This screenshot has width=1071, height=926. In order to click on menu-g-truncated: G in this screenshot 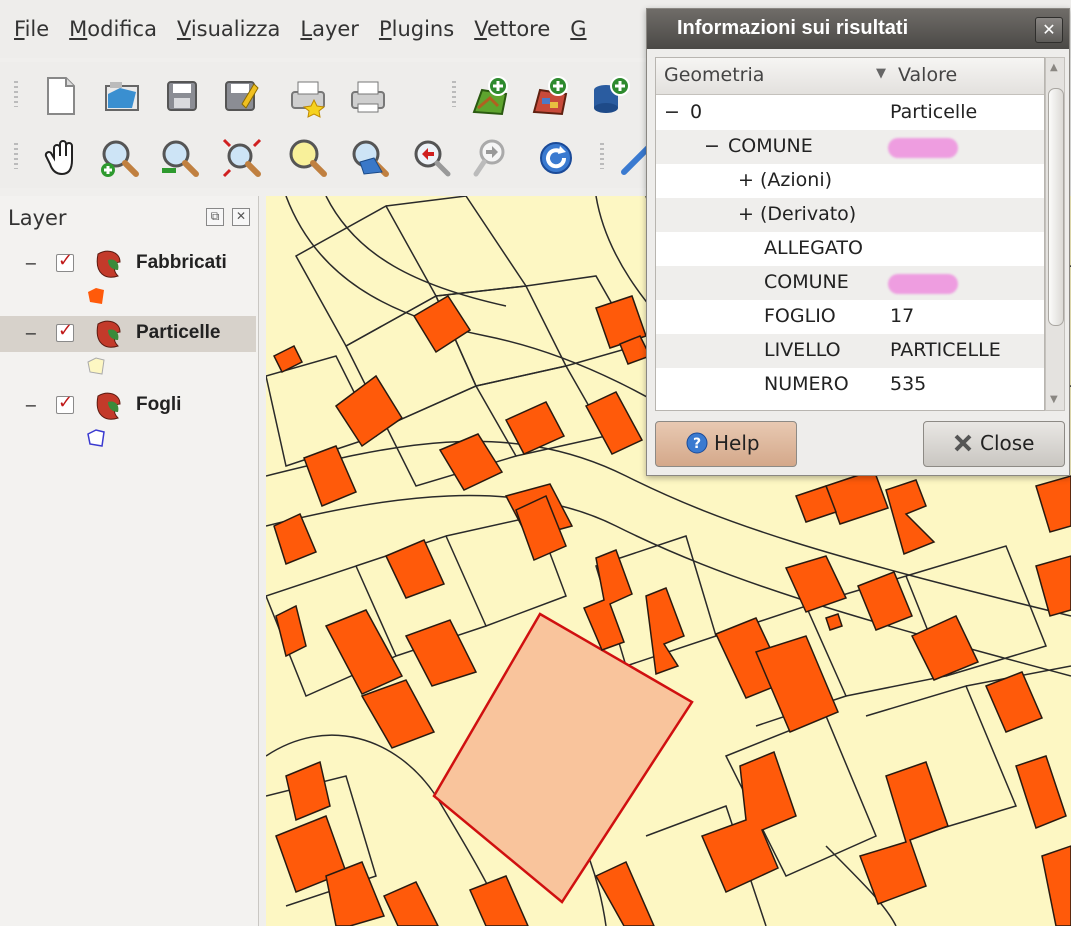, I will do `click(578, 29)`.